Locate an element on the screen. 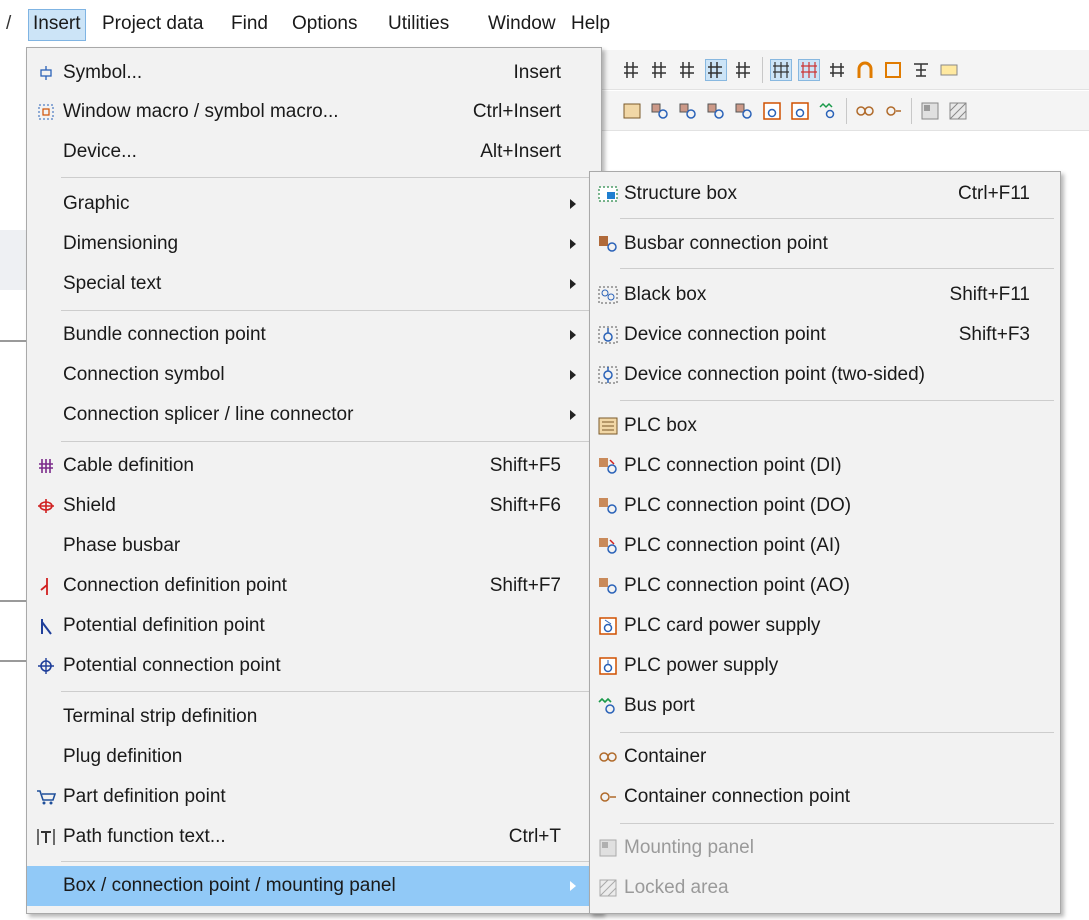 This screenshot has width=1089, height=920. menu-item-label: Special text is located at coordinates (112, 283).